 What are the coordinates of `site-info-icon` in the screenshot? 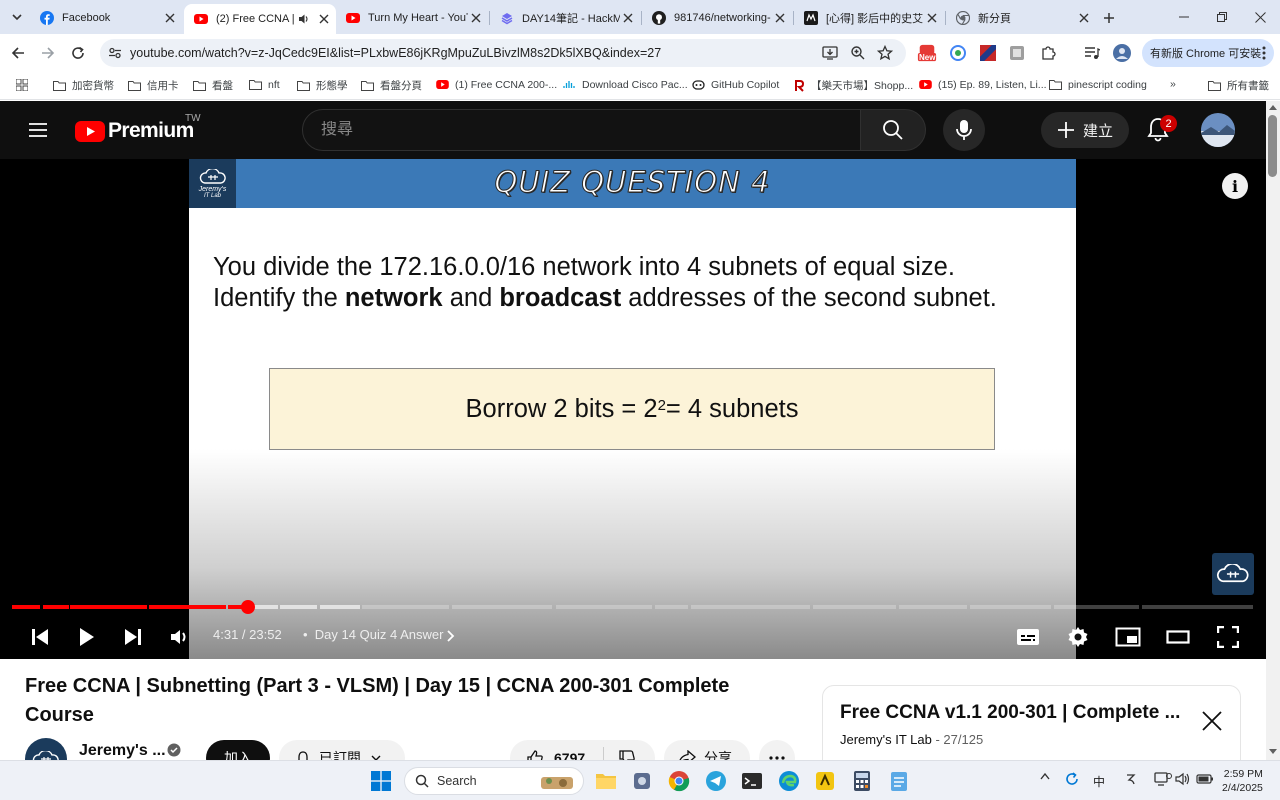 It's located at (115, 53).